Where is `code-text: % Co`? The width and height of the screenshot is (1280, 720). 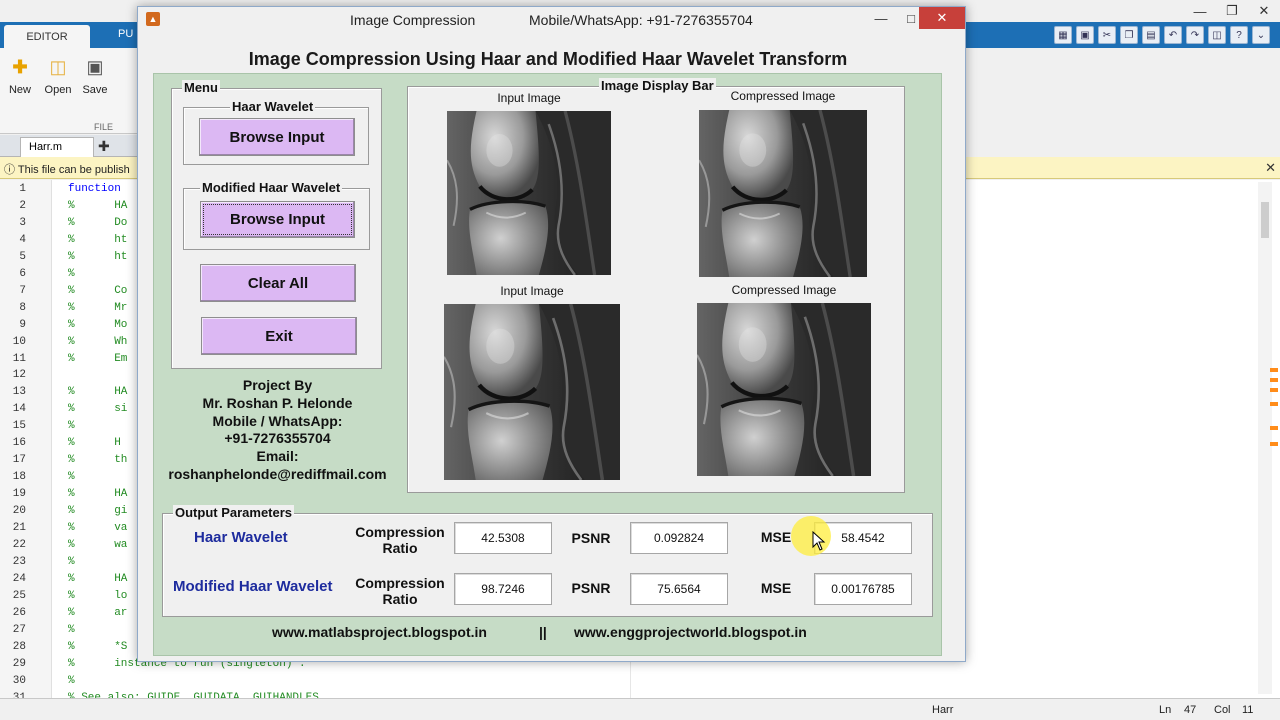 code-text: % Co is located at coordinates (98, 290).